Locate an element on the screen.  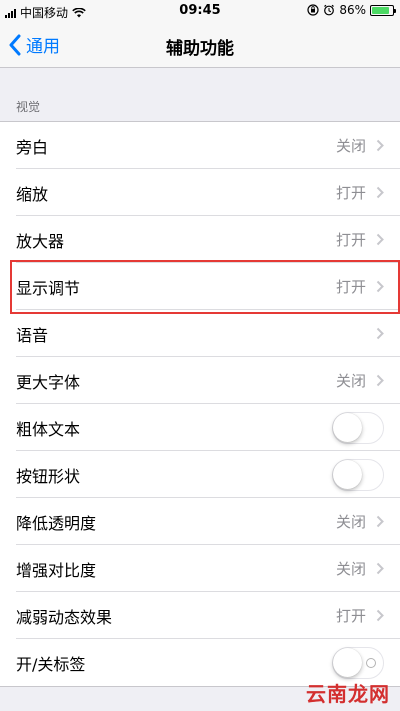
battery-icon is located at coordinates (383, 10).